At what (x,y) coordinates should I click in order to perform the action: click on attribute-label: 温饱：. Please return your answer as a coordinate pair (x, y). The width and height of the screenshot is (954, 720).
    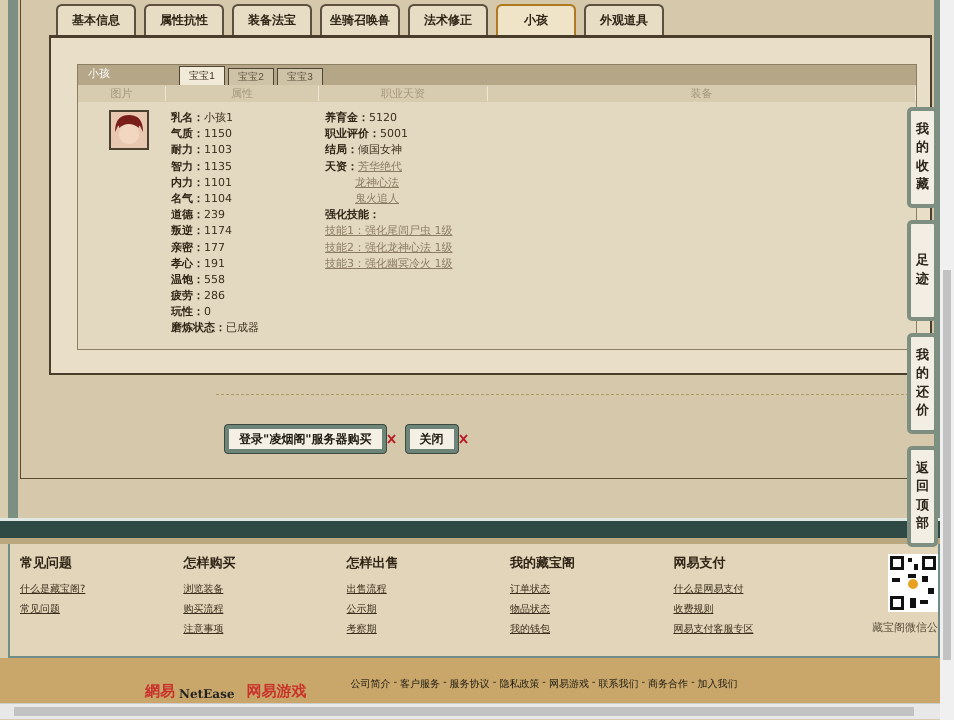
    Looking at the image, I should click on (187, 280).